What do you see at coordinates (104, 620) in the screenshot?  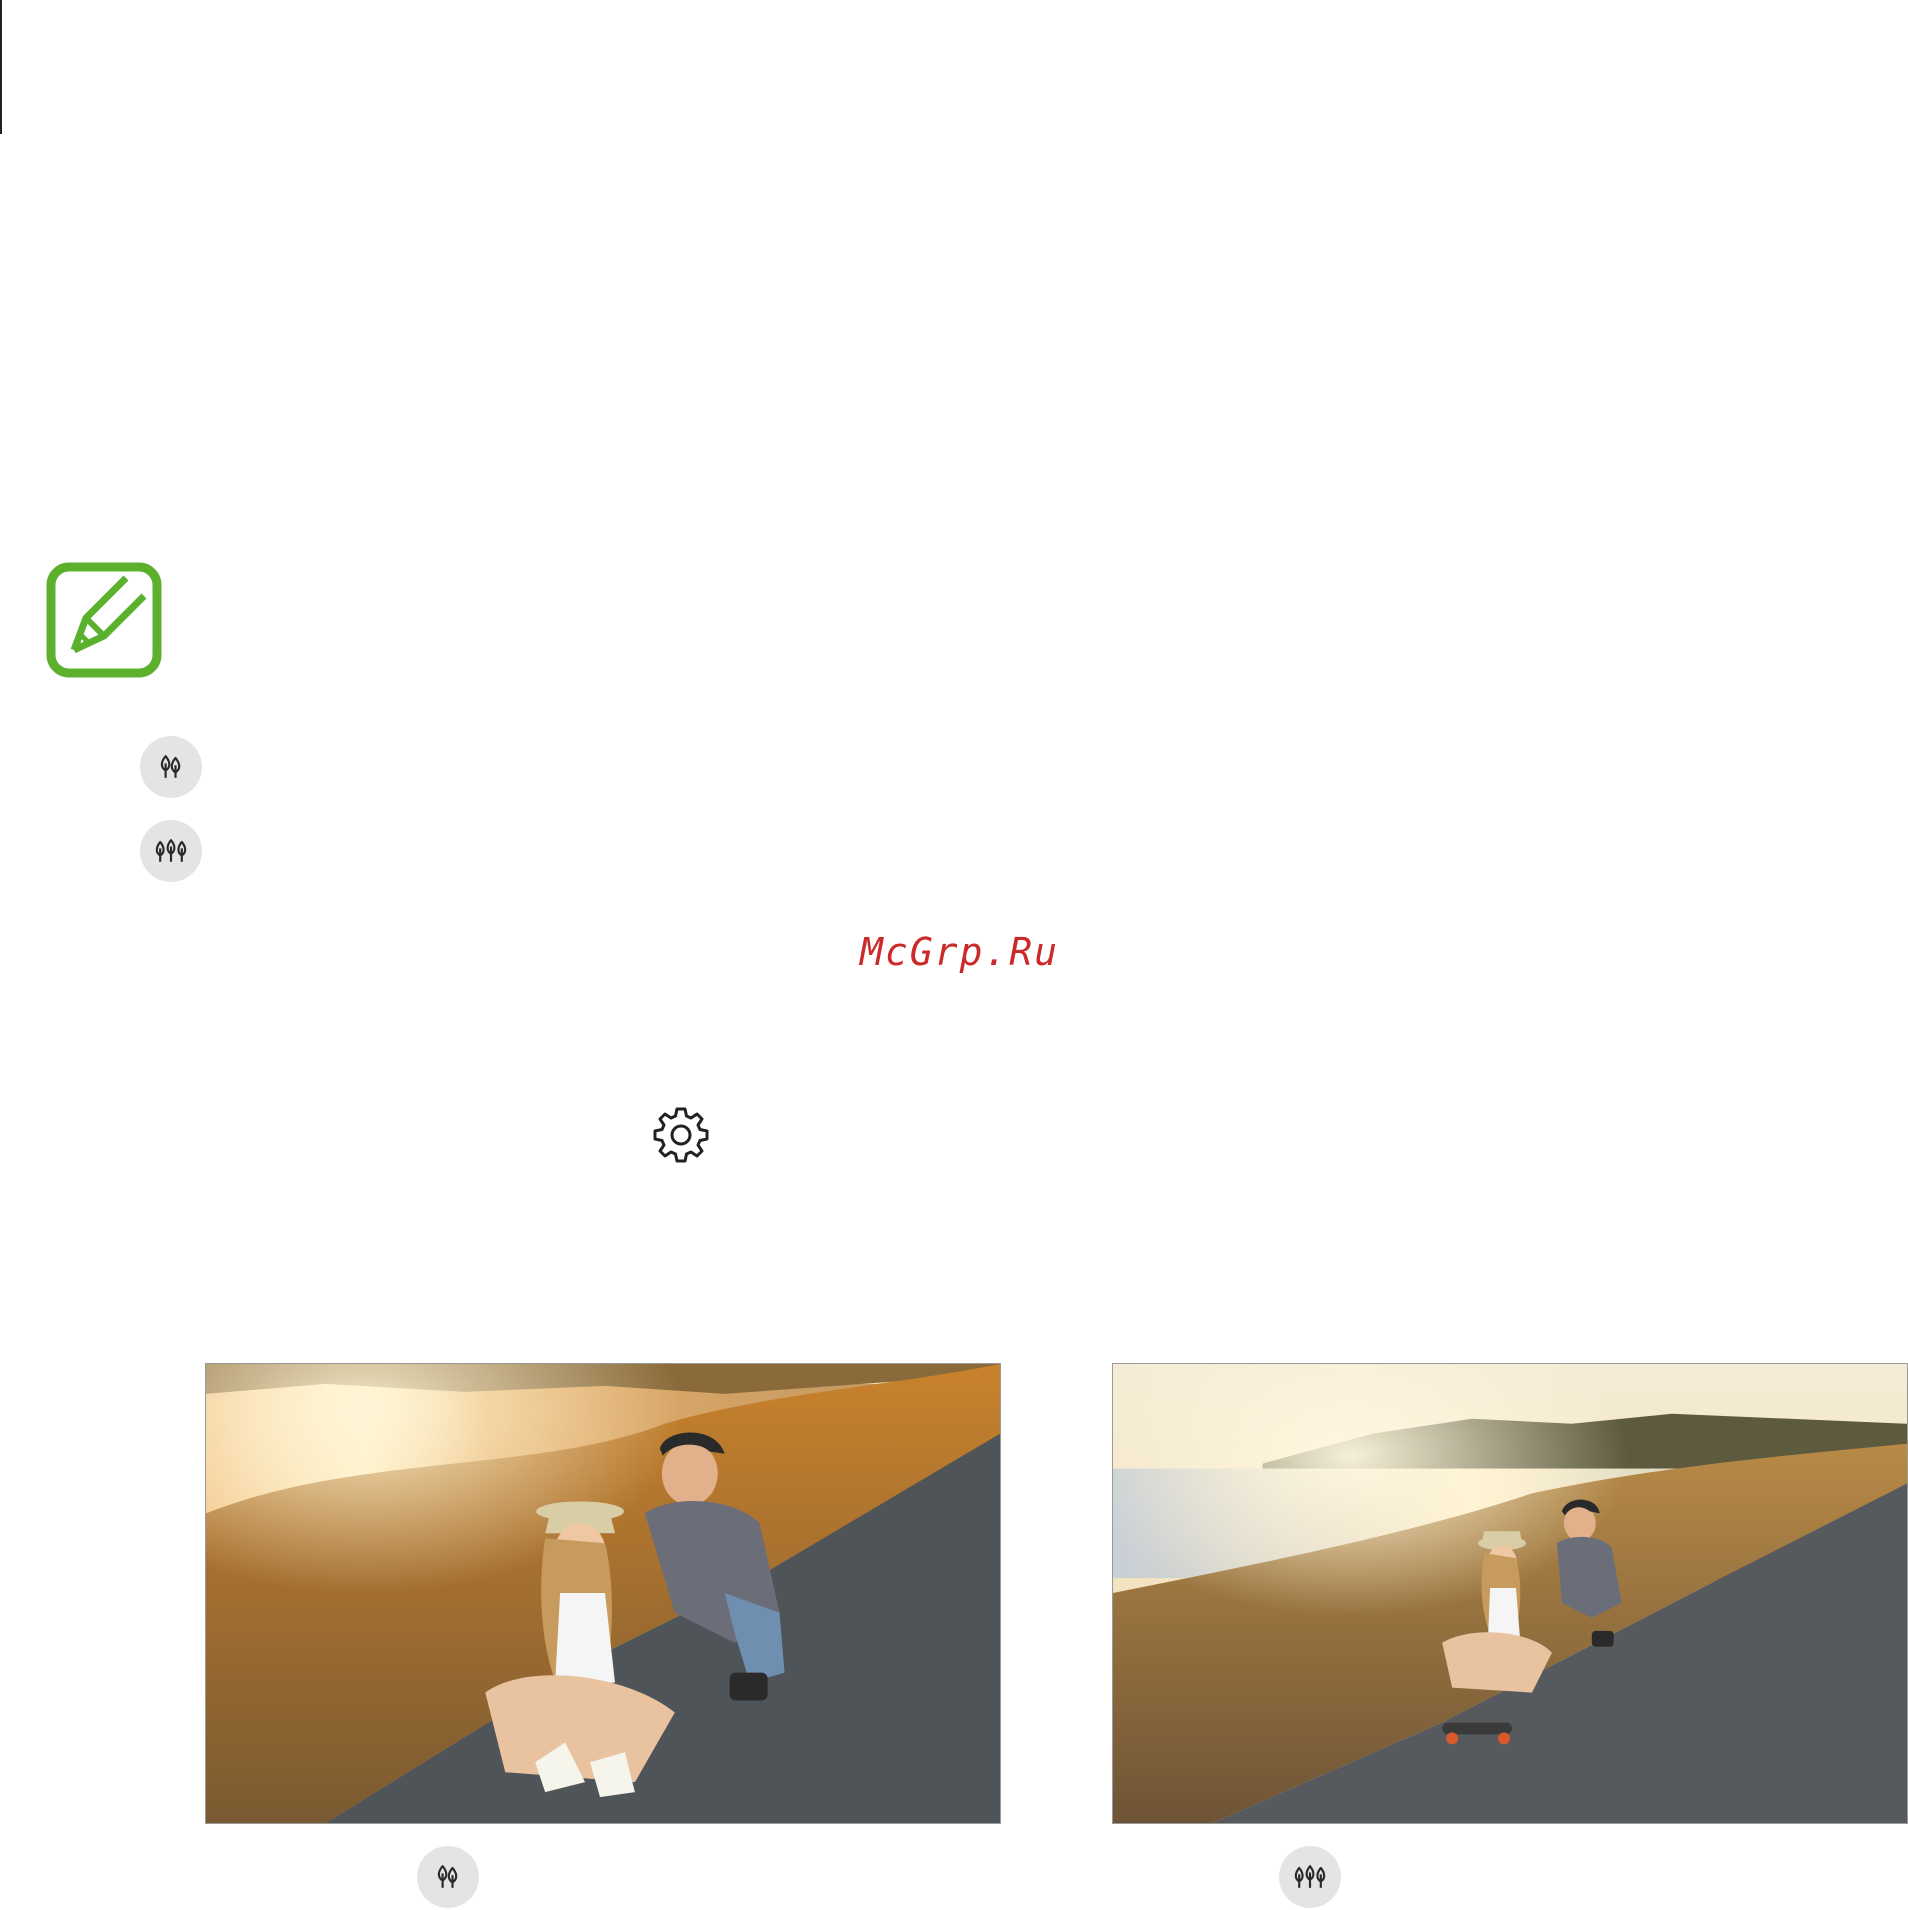 I see `note-pencil-icon` at bounding box center [104, 620].